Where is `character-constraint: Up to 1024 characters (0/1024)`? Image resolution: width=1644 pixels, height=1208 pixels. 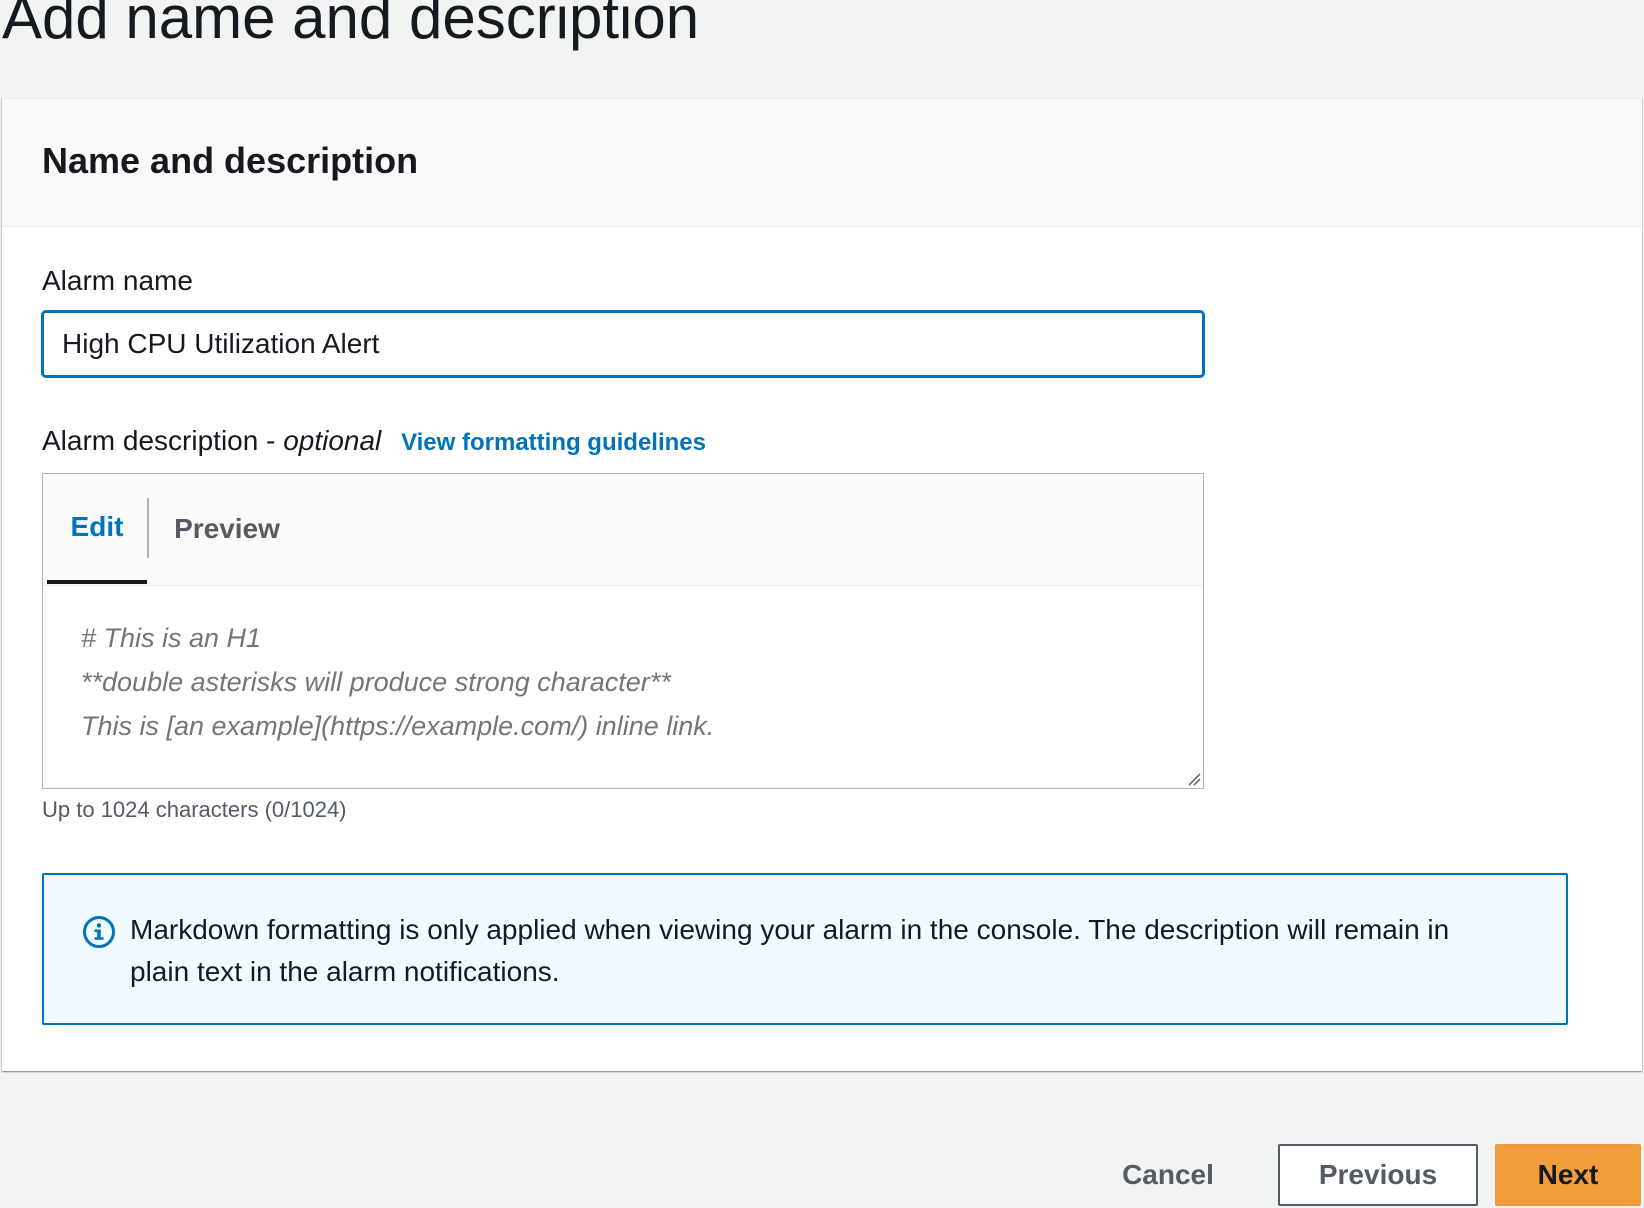 character-constraint: Up to 1024 characters (0/1024) is located at coordinates (194, 809).